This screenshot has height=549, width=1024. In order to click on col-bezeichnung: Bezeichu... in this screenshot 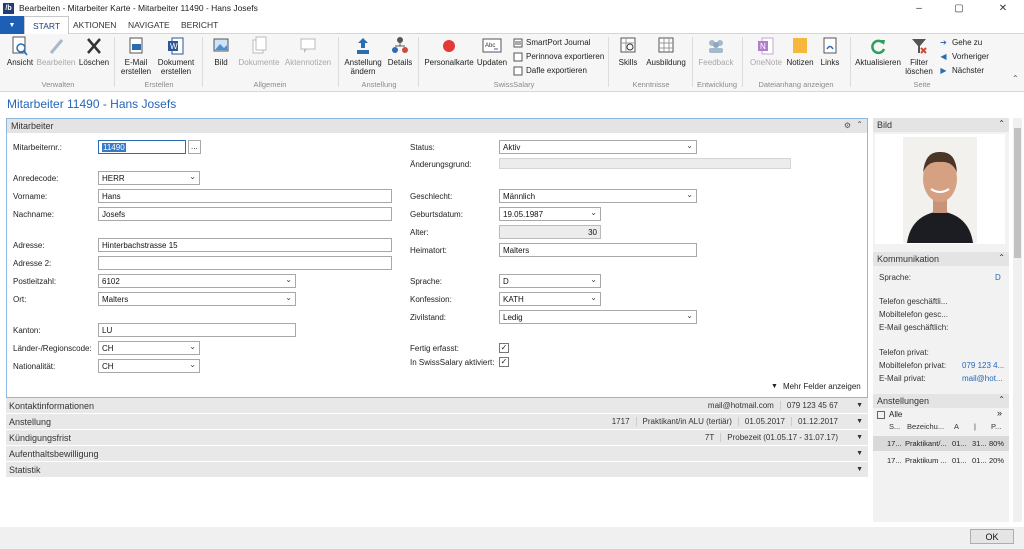, I will do `click(925, 426)`.